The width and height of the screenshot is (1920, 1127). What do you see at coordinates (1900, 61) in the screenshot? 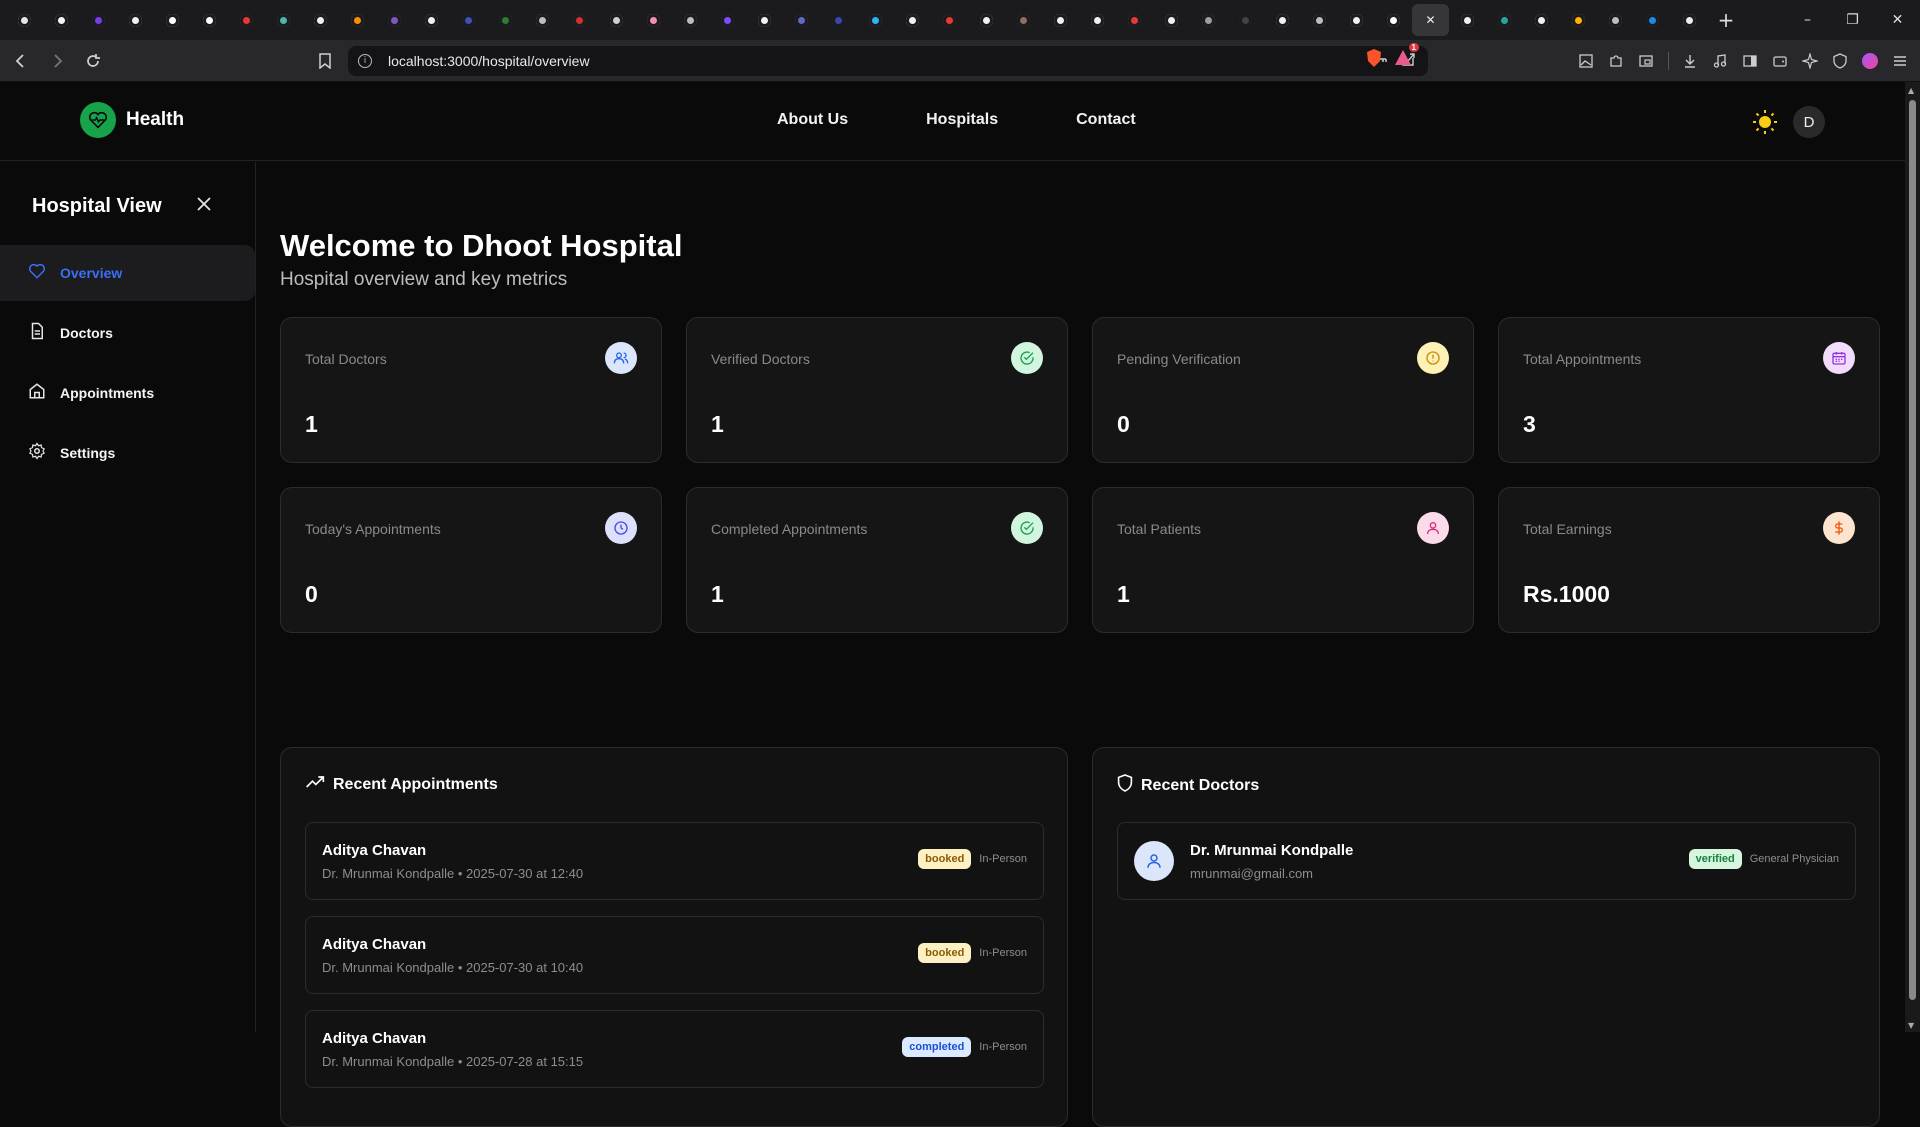
I see `menu-icon` at bounding box center [1900, 61].